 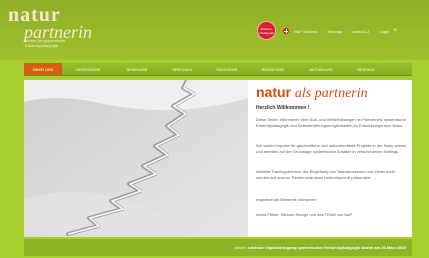 I want to click on title-italic: als partnerin, so click(x=331, y=93).